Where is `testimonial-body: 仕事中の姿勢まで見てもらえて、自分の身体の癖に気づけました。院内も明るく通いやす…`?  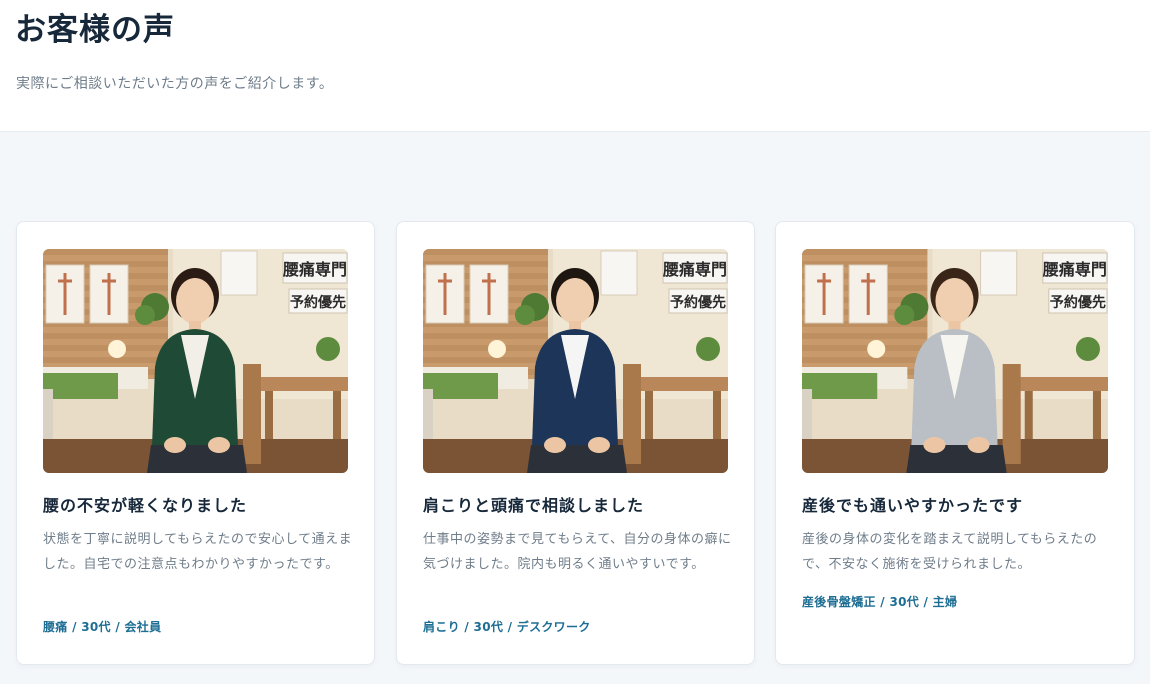 testimonial-body: 仕事中の姿勢まで見てもらえて、自分の身体の癖に気づけました。院内も明るく通いやす… is located at coordinates (577, 552).